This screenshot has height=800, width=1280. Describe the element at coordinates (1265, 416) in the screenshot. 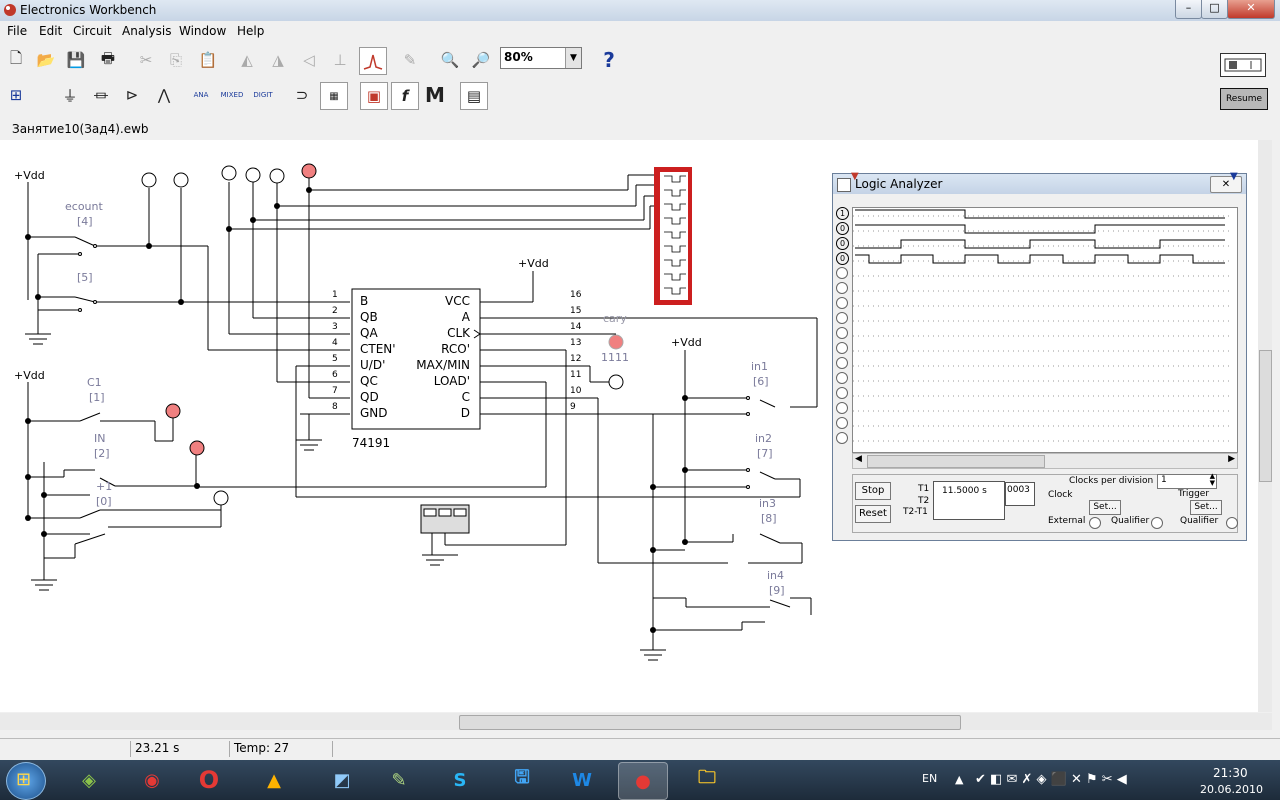

I see `vertical-scroll-thumb` at that location.